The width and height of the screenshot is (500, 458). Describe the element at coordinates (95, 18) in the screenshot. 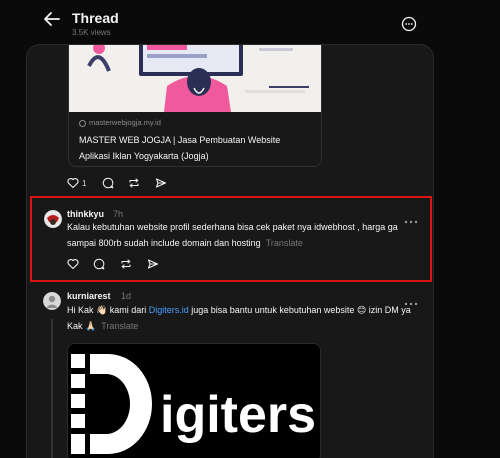

I see `page-title: Thread` at that location.